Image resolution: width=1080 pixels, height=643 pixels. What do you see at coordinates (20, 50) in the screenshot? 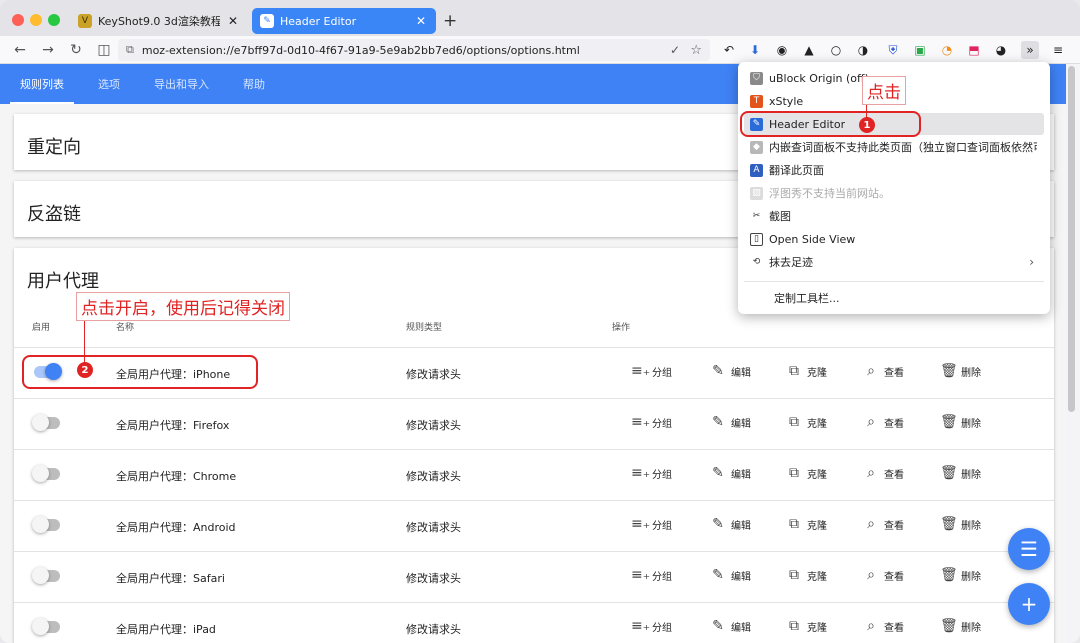
I see `back-icon: ←` at bounding box center [20, 50].